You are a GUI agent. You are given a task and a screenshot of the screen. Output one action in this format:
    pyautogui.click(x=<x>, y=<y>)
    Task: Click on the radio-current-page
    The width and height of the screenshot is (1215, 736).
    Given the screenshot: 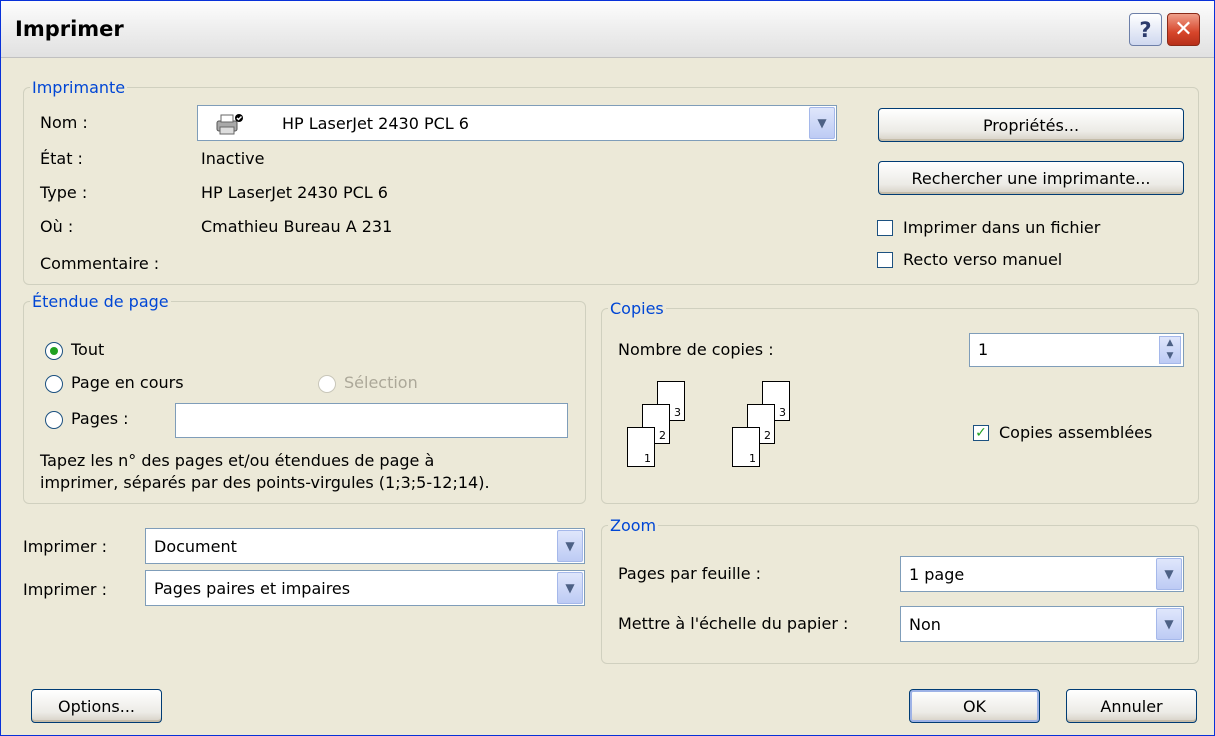 What is the action you would take?
    pyautogui.click(x=54, y=384)
    